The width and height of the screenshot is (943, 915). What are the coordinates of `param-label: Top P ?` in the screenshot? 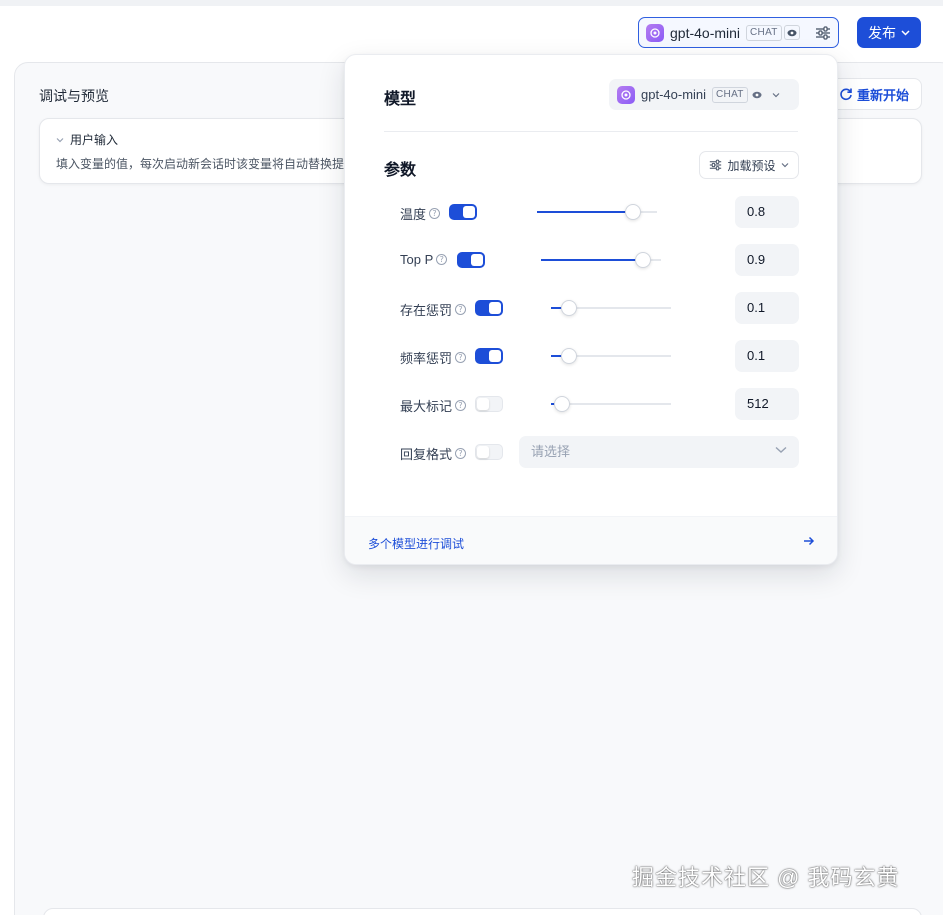 It's located at (424, 259).